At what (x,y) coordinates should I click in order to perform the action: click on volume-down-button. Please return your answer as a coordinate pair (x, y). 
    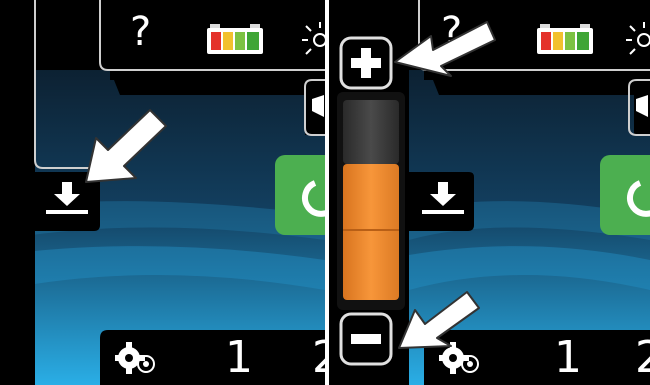
    Looking at the image, I should click on (366, 339).